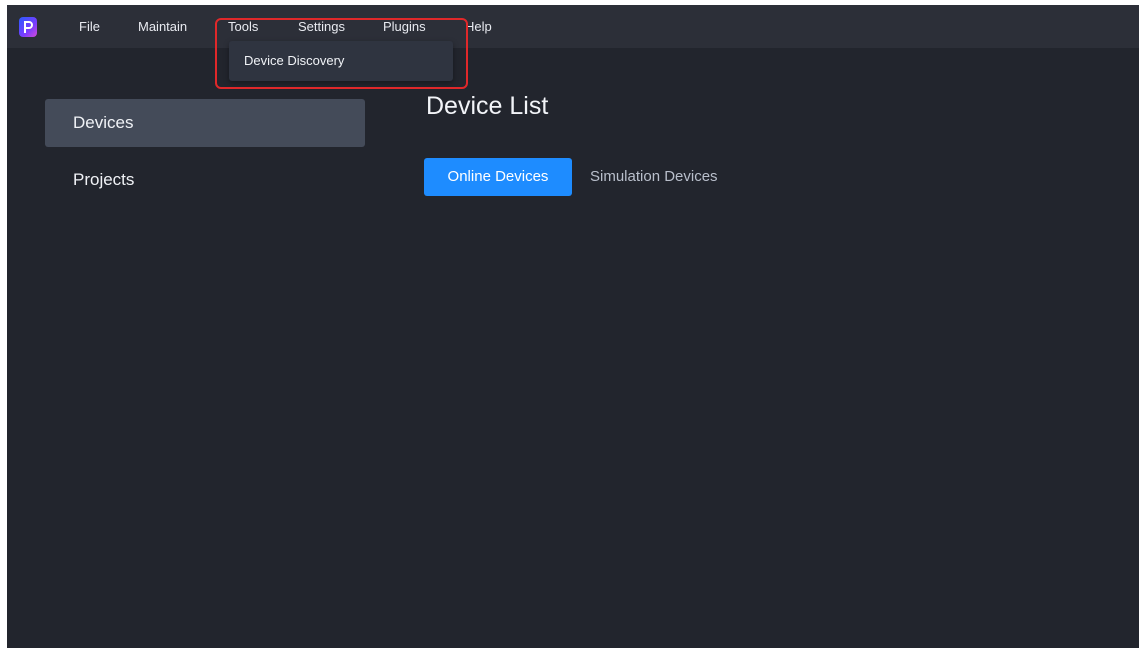  Describe the element at coordinates (89, 27) in the screenshot. I see `menu-file: File` at that location.